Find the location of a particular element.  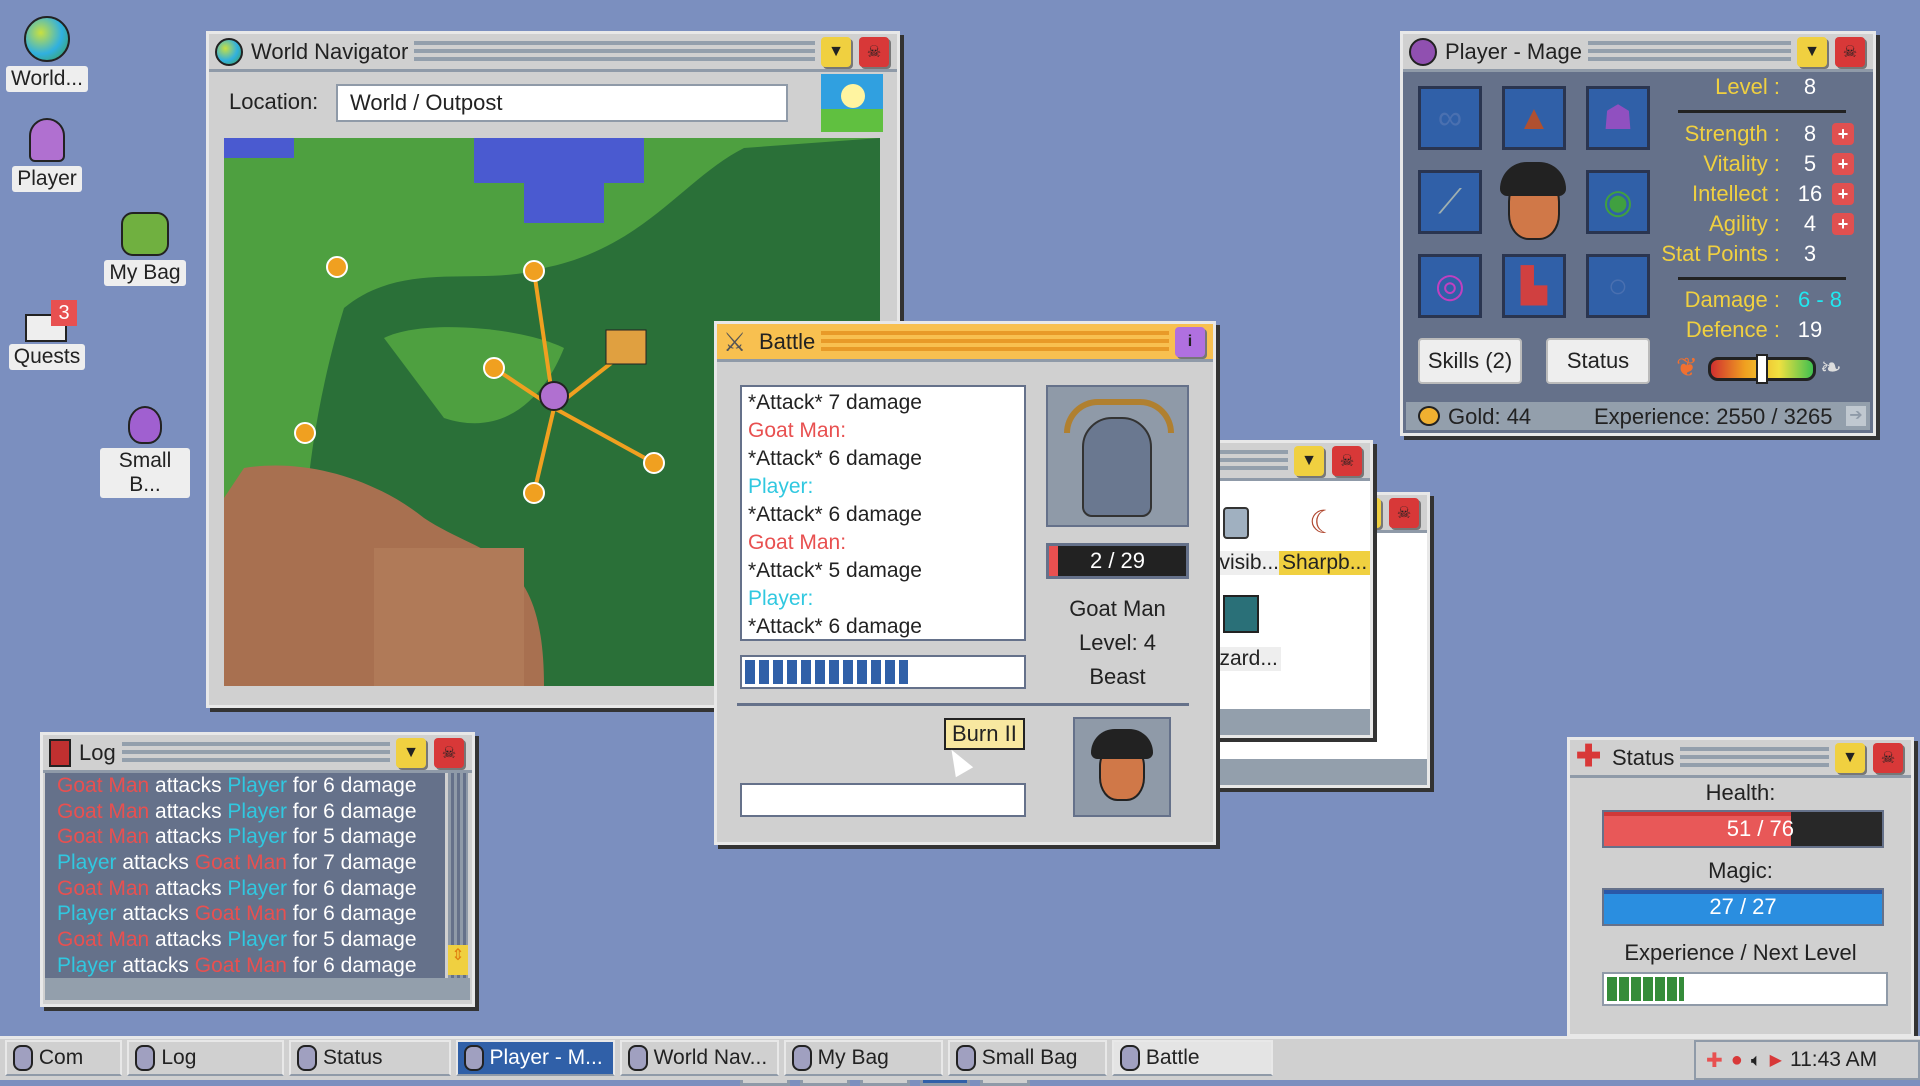

title-bar: Player - Mage ▼ ☠ is located at coordinates (1638, 53).